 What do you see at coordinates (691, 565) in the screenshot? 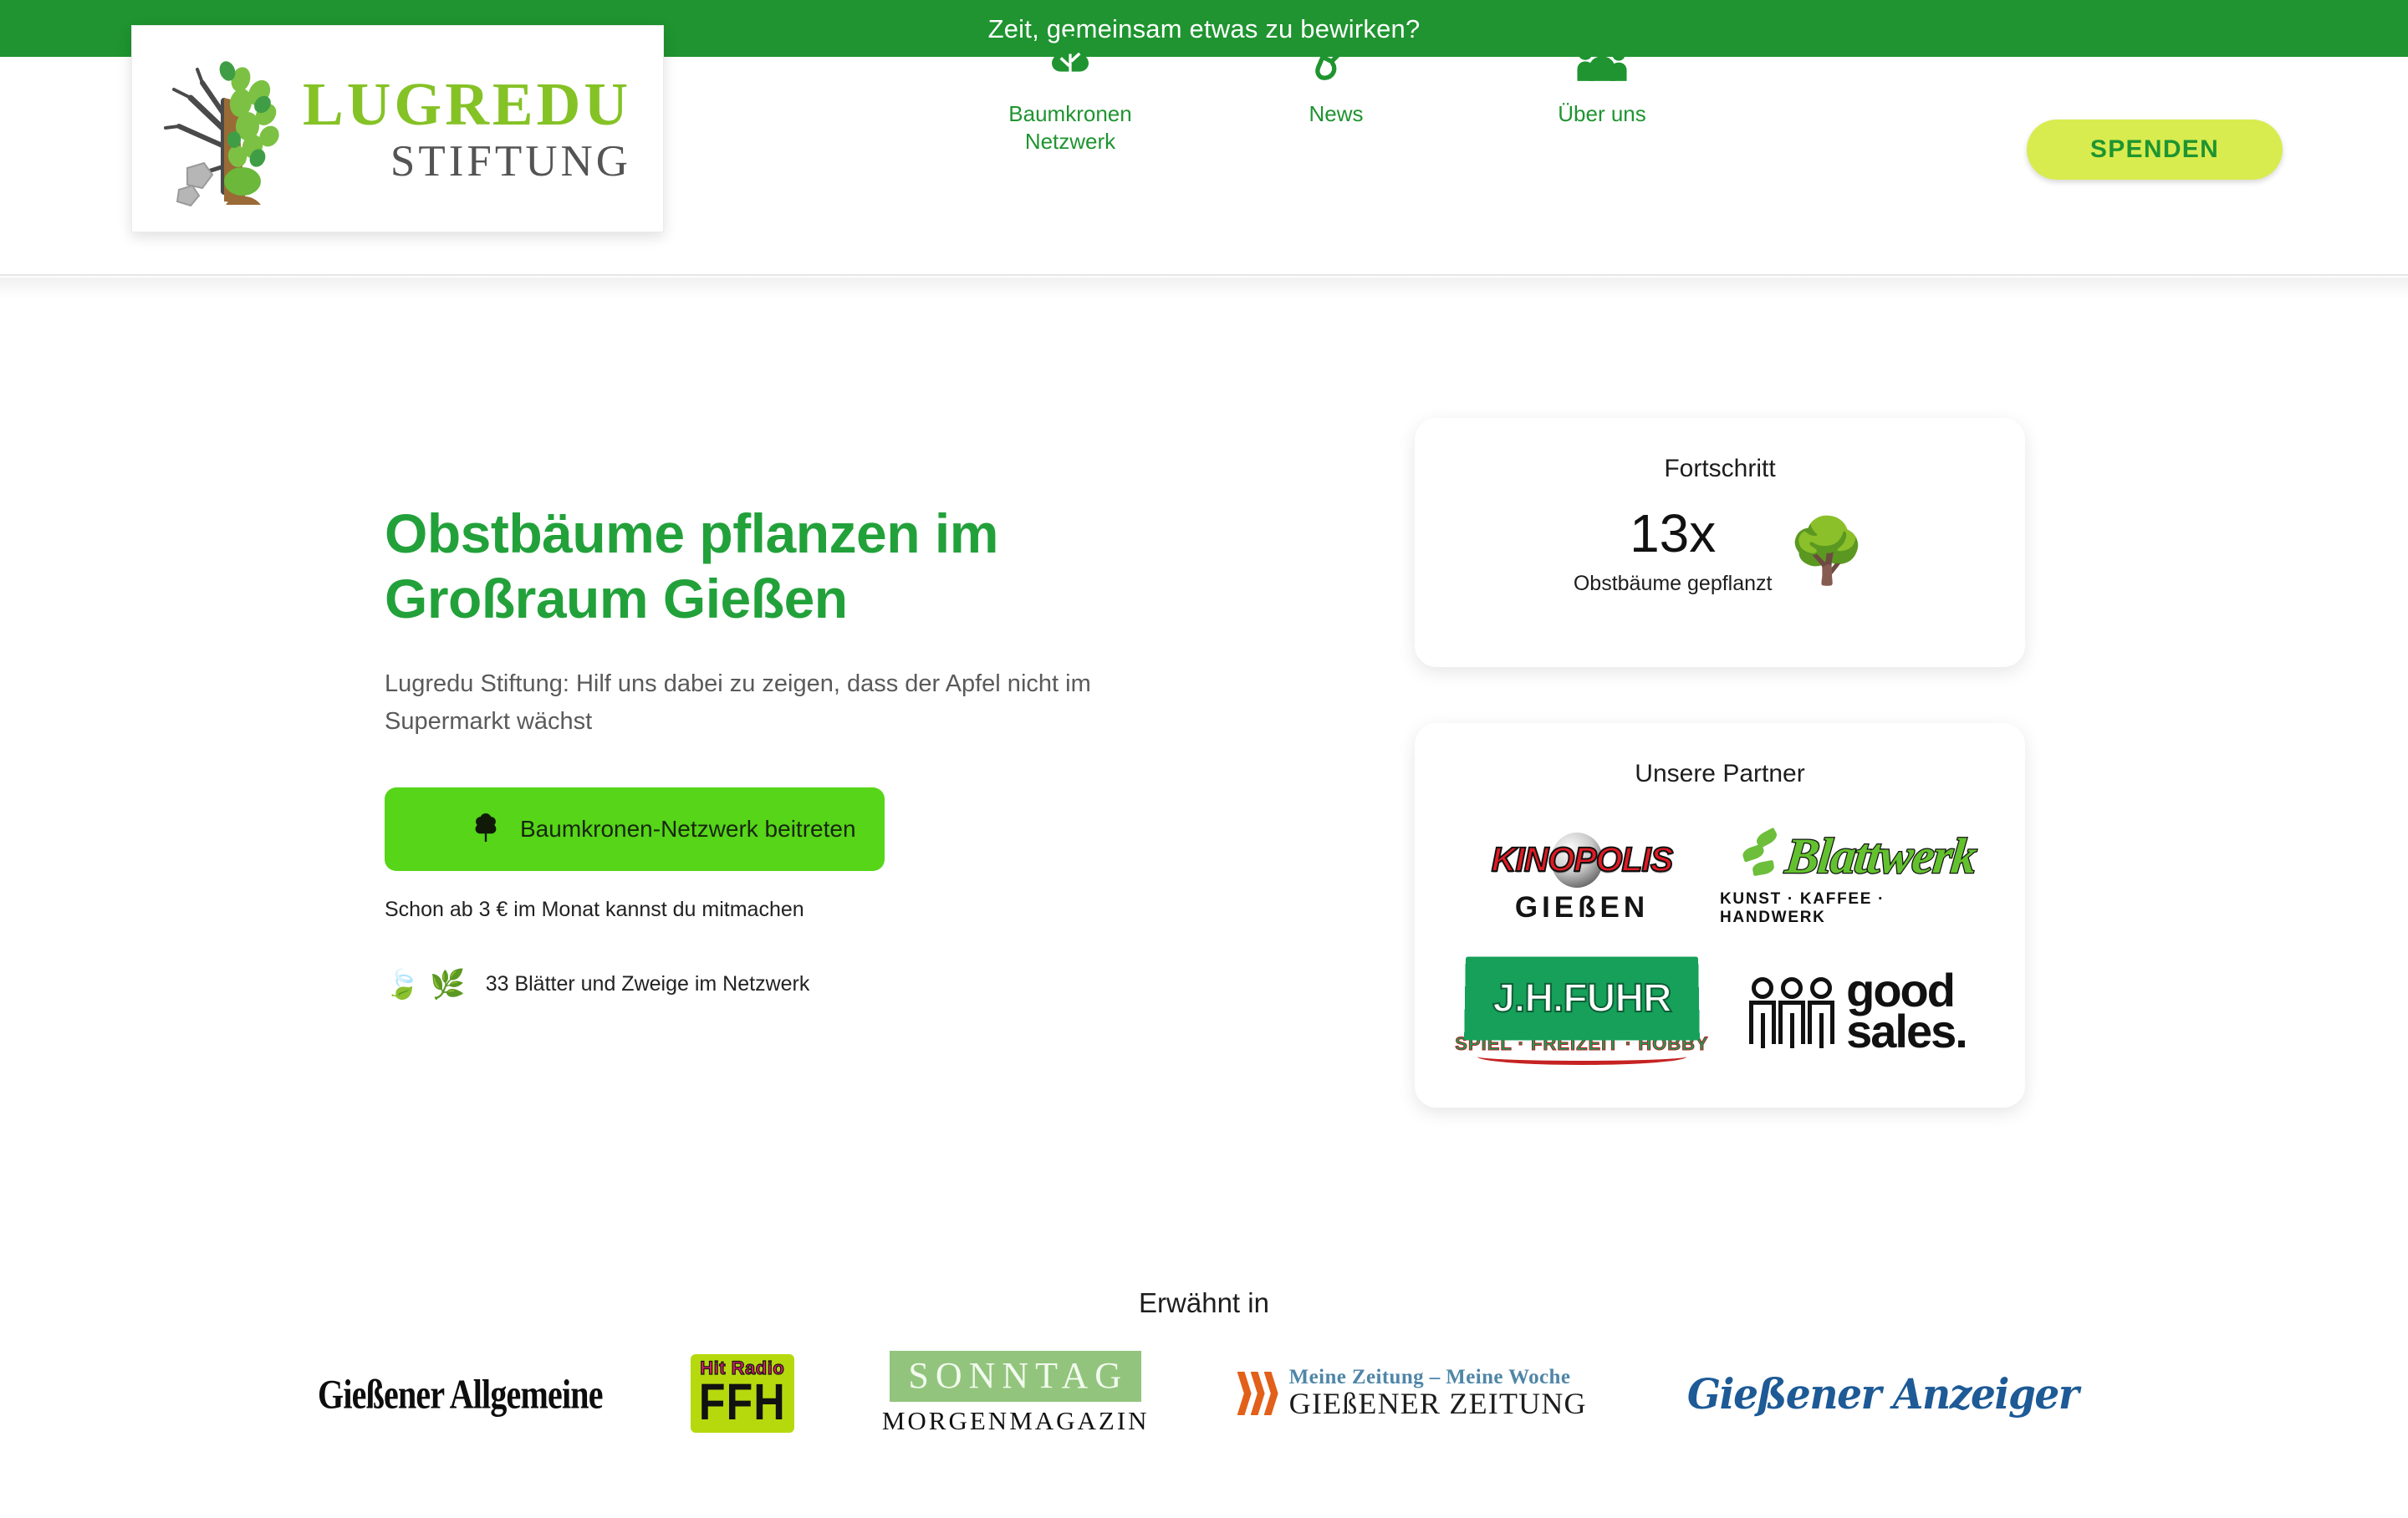
I see `page-title: Obstbäume pflanzen im Großraum Gießen` at bounding box center [691, 565].